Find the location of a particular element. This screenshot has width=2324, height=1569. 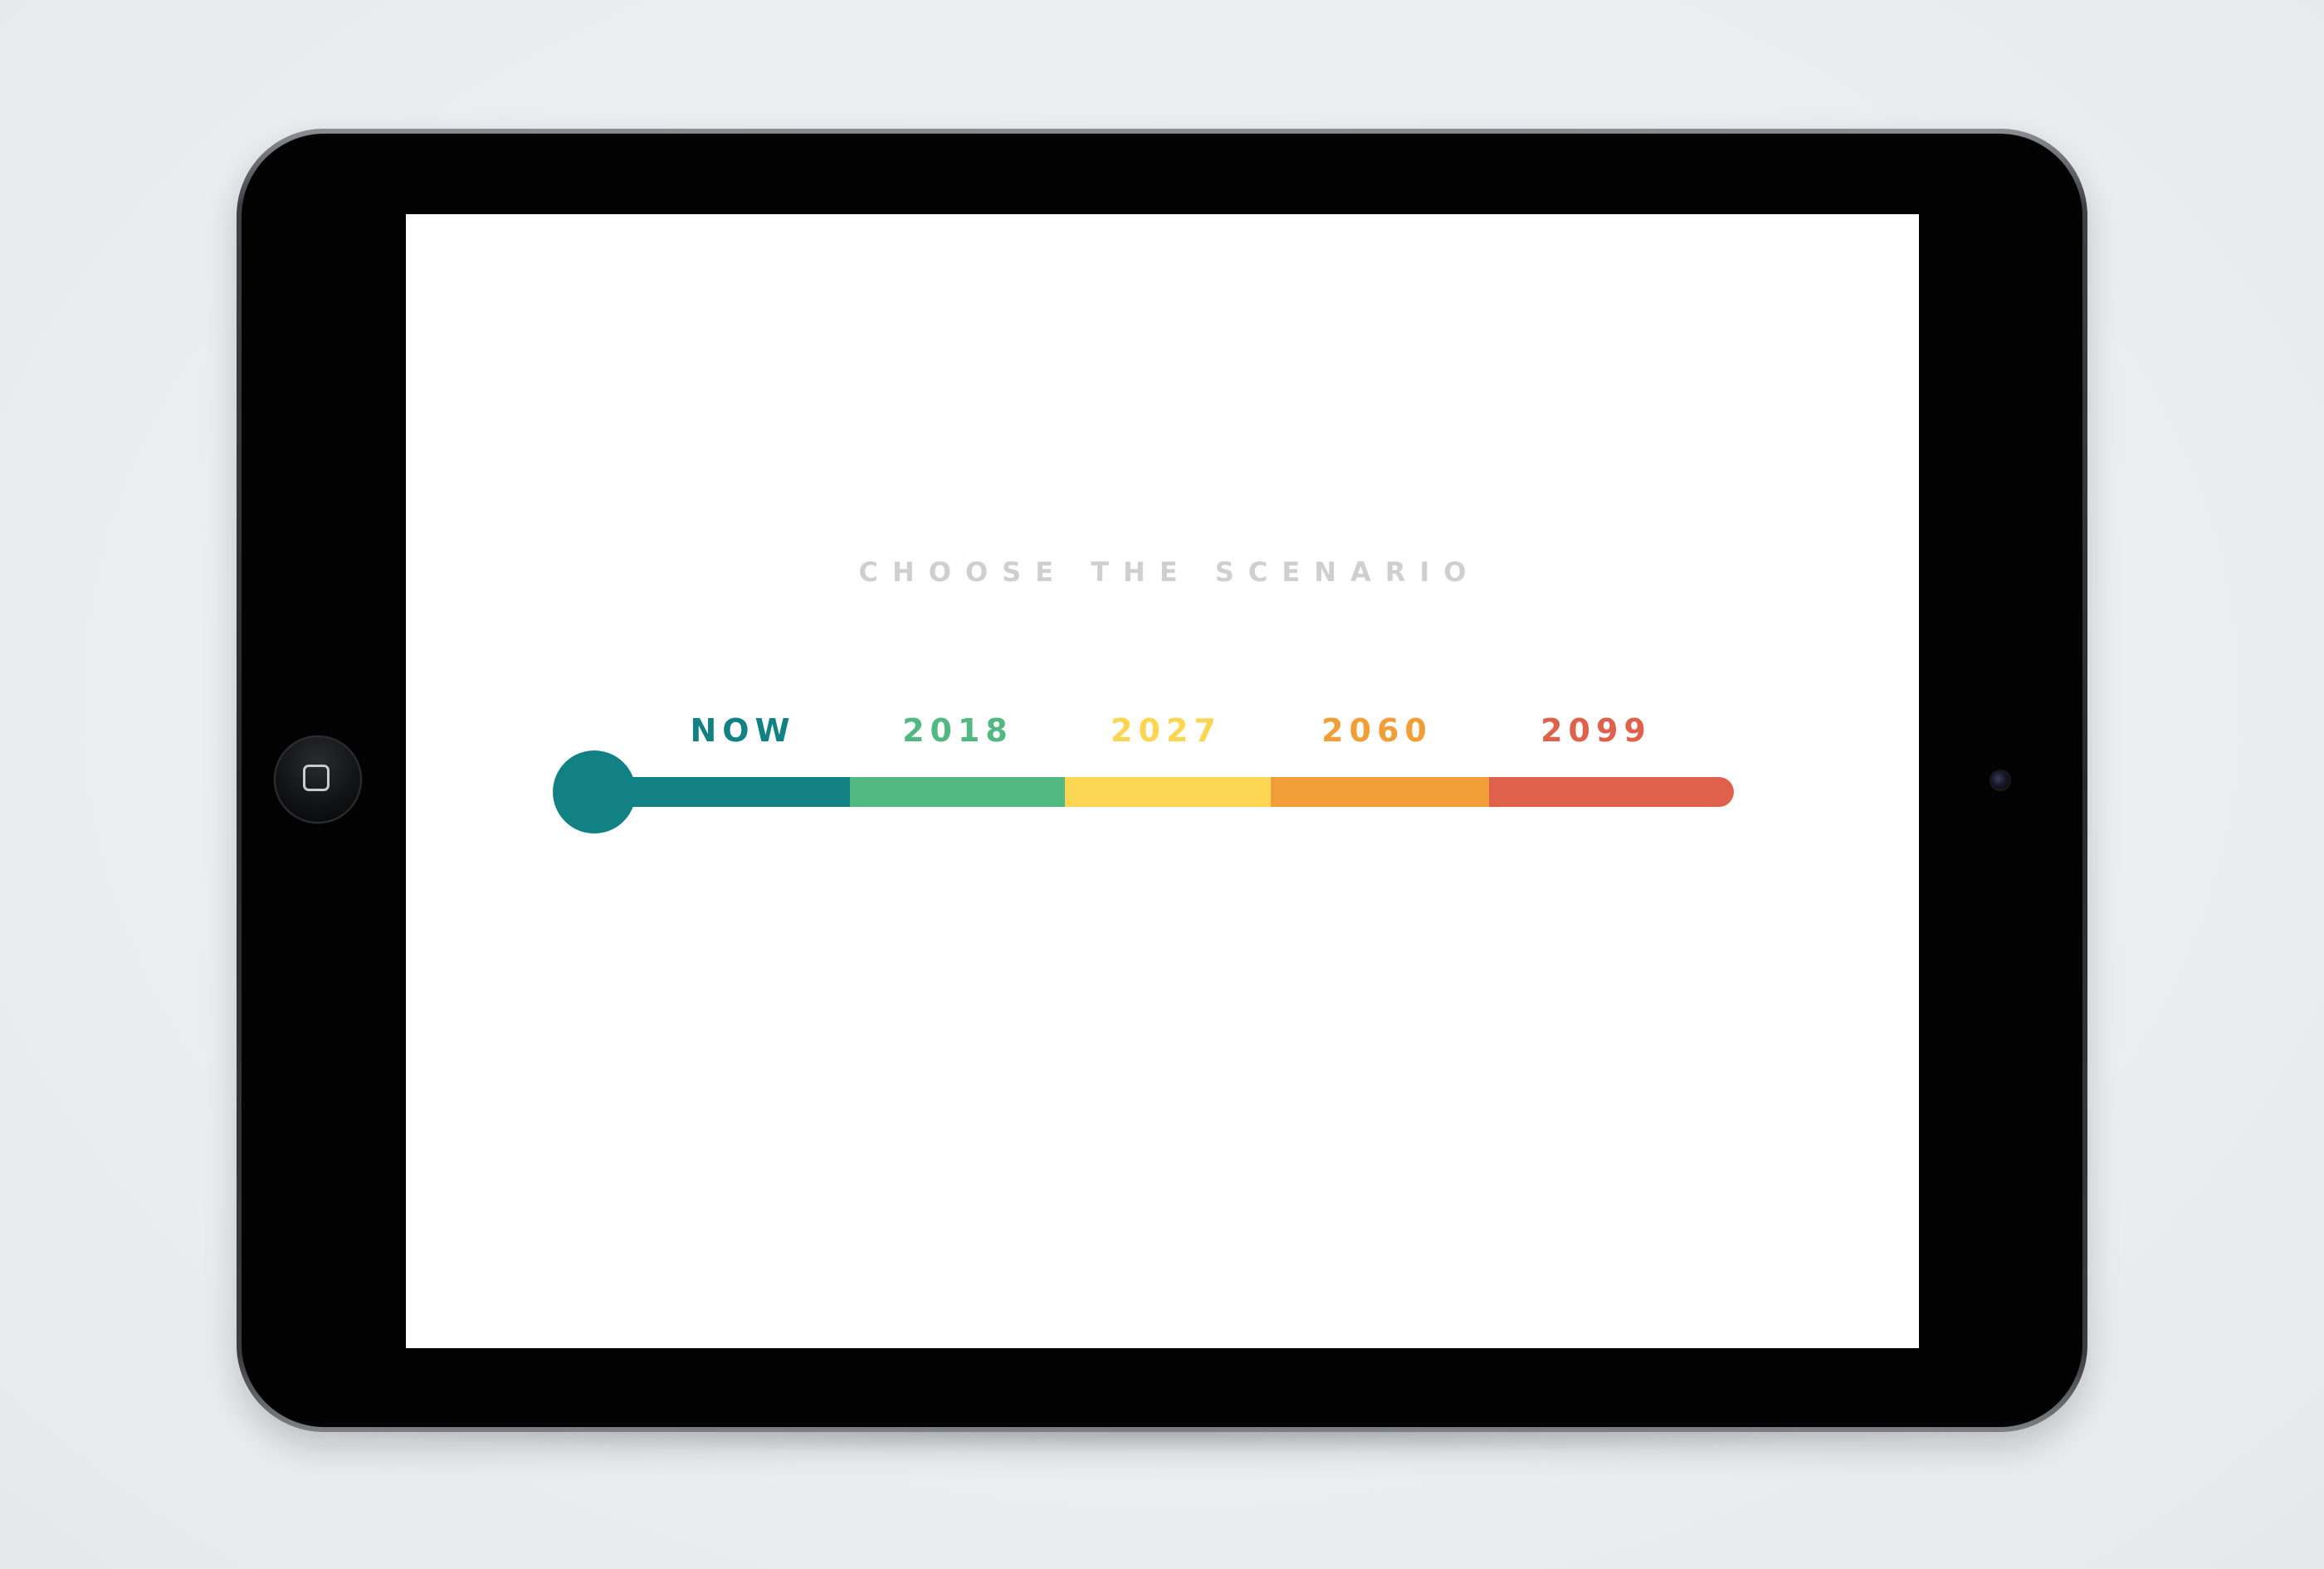

track-segment-2027 is located at coordinates (1168, 792).